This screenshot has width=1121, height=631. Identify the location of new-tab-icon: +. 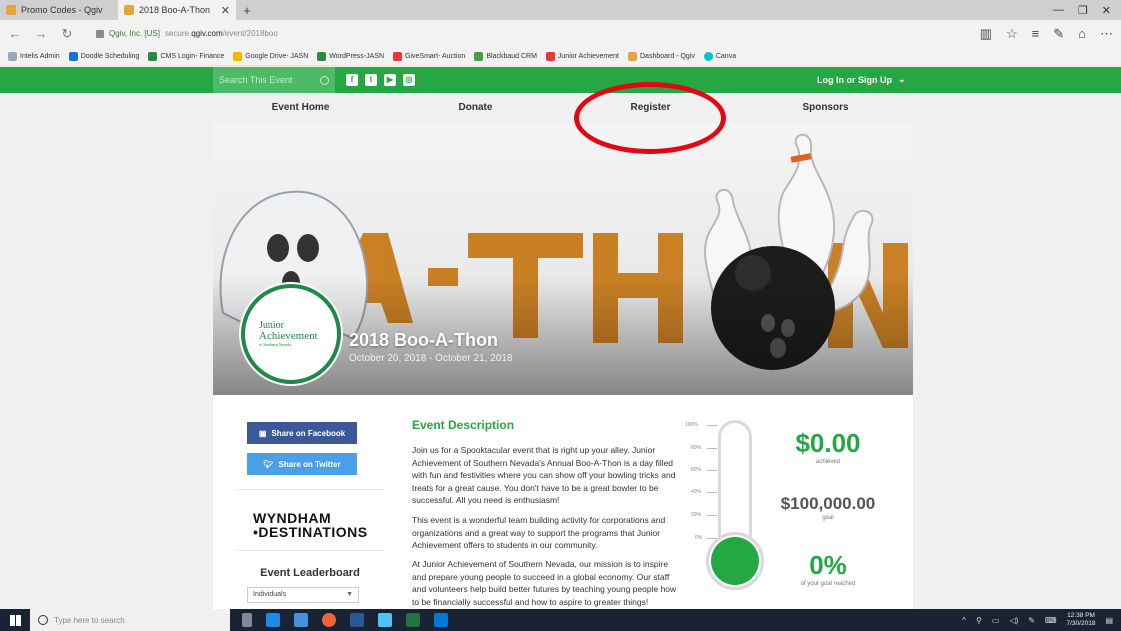
(247, 10).